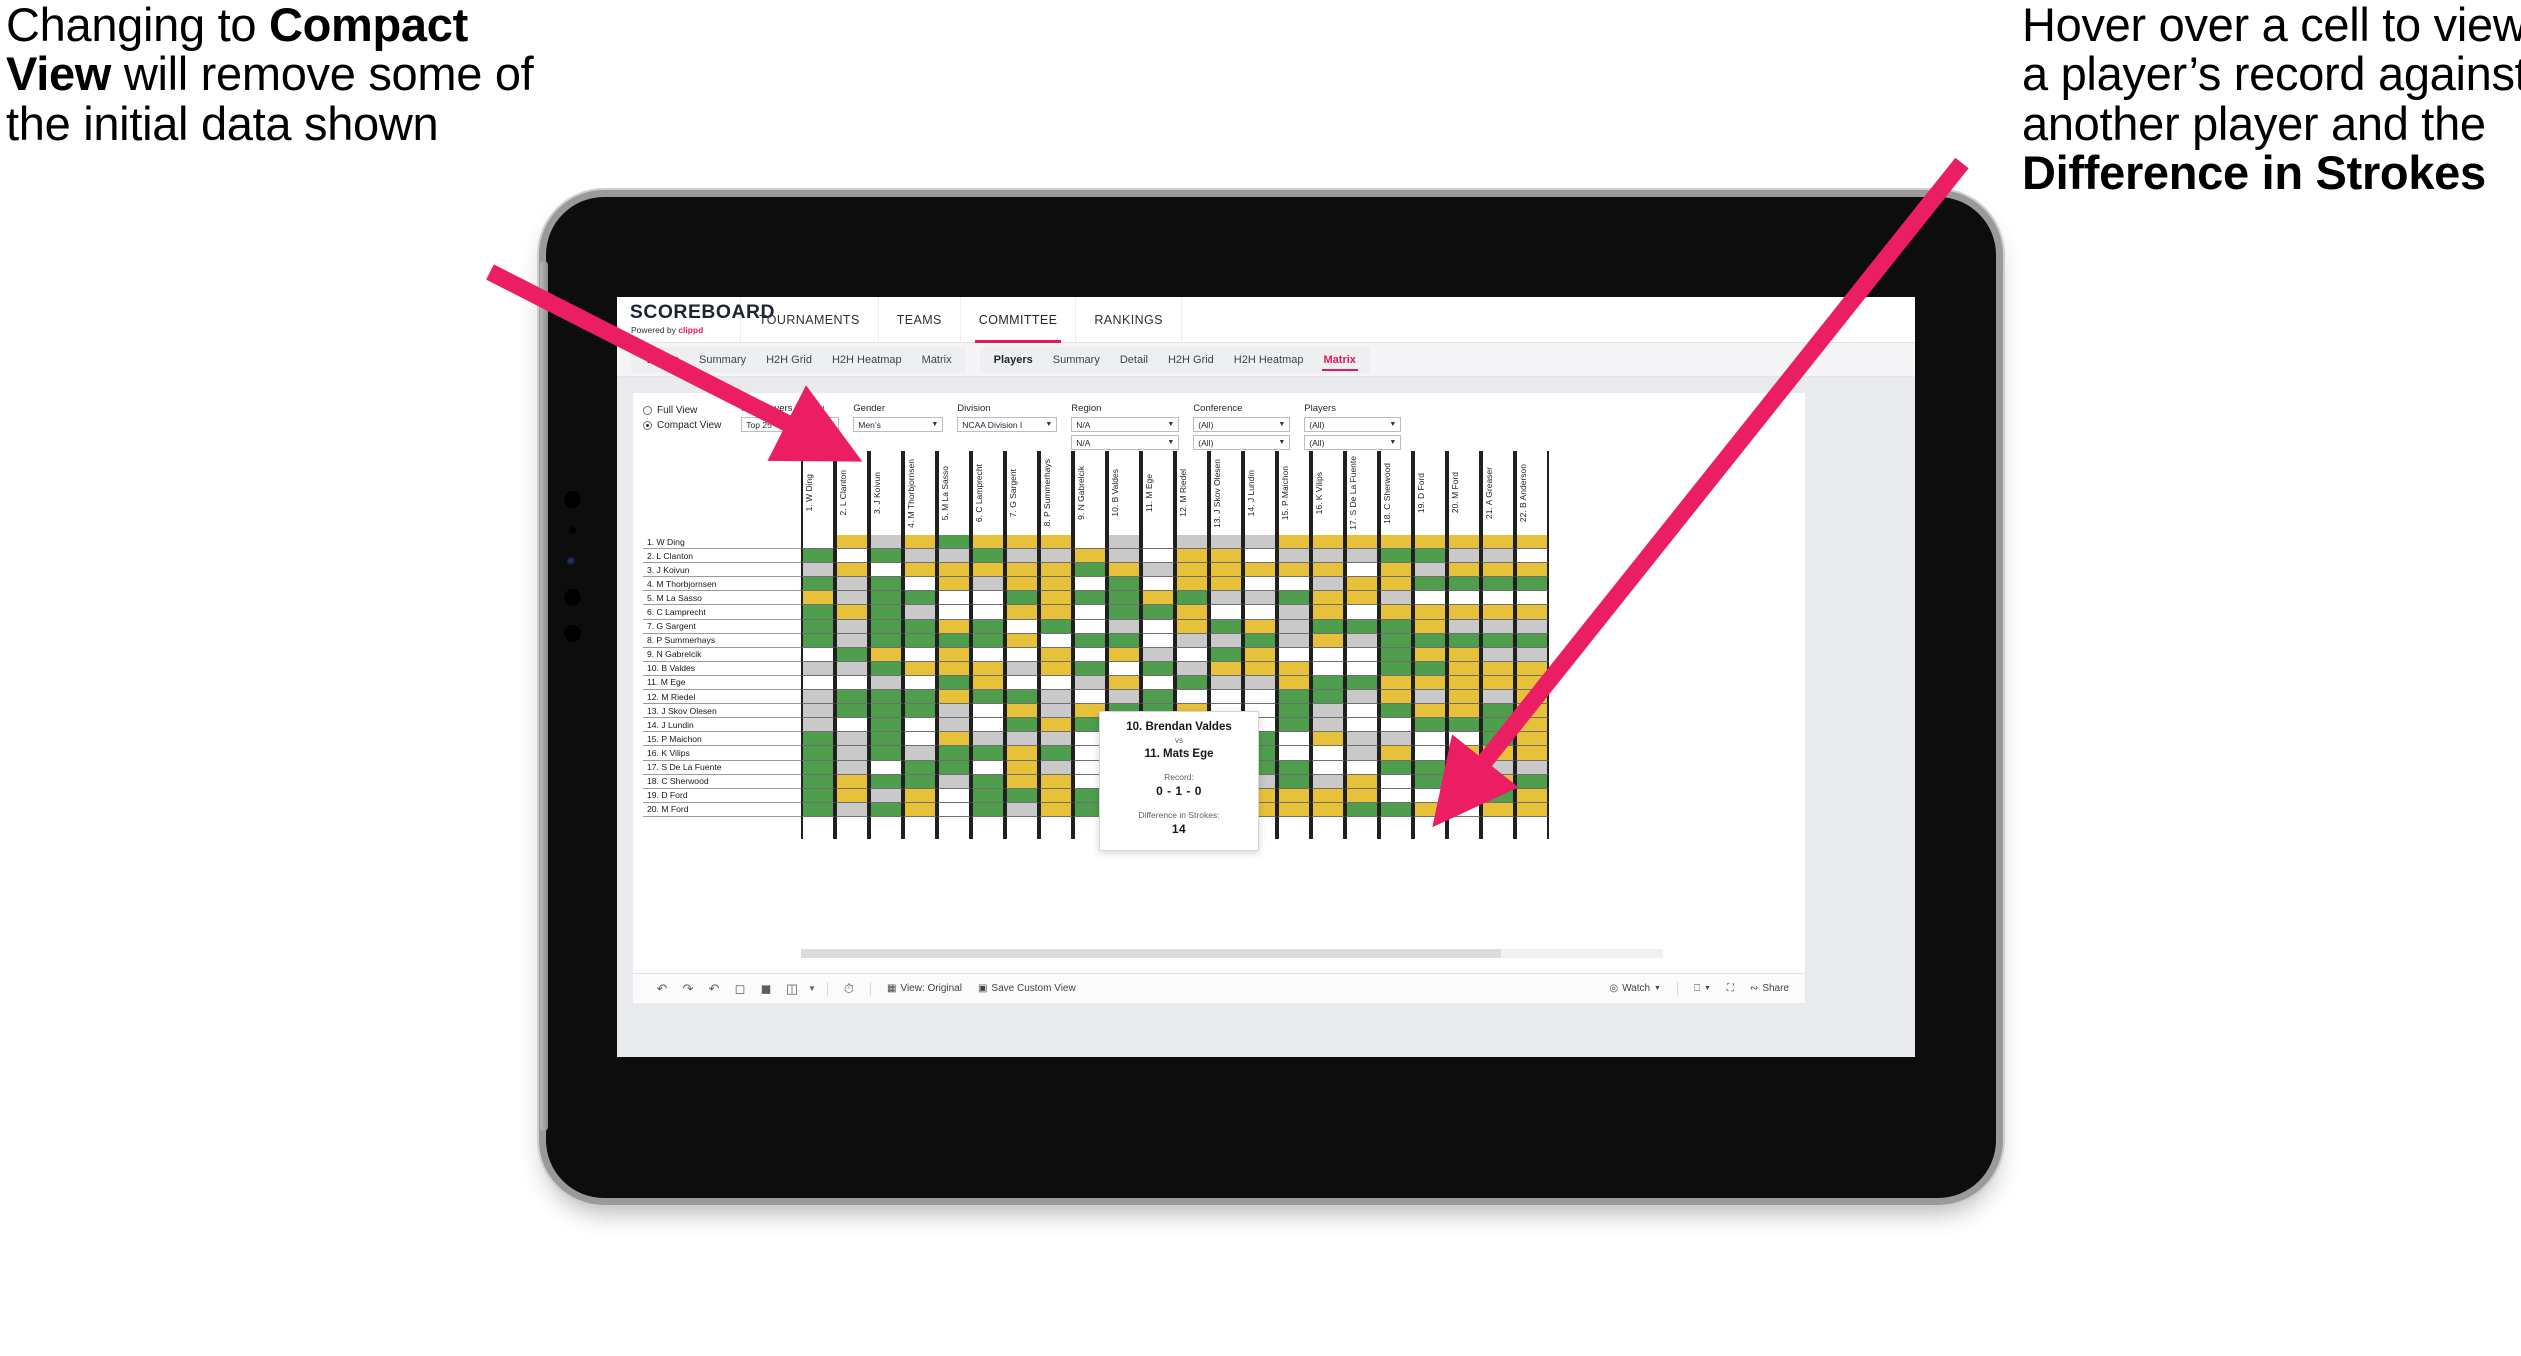  What do you see at coordinates (1125, 424) in the screenshot?
I see `filter-select-region: N/A ▼` at bounding box center [1125, 424].